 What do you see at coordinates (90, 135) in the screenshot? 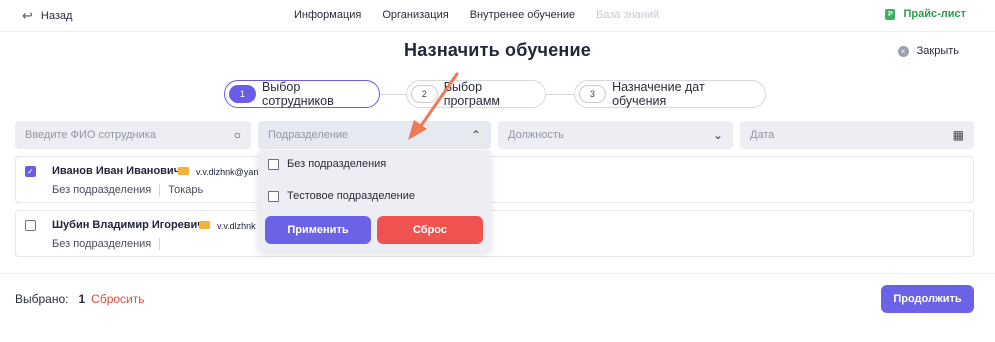
I see `search-placeholder: Введите ФИО сотрудника` at bounding box center [90, 135].